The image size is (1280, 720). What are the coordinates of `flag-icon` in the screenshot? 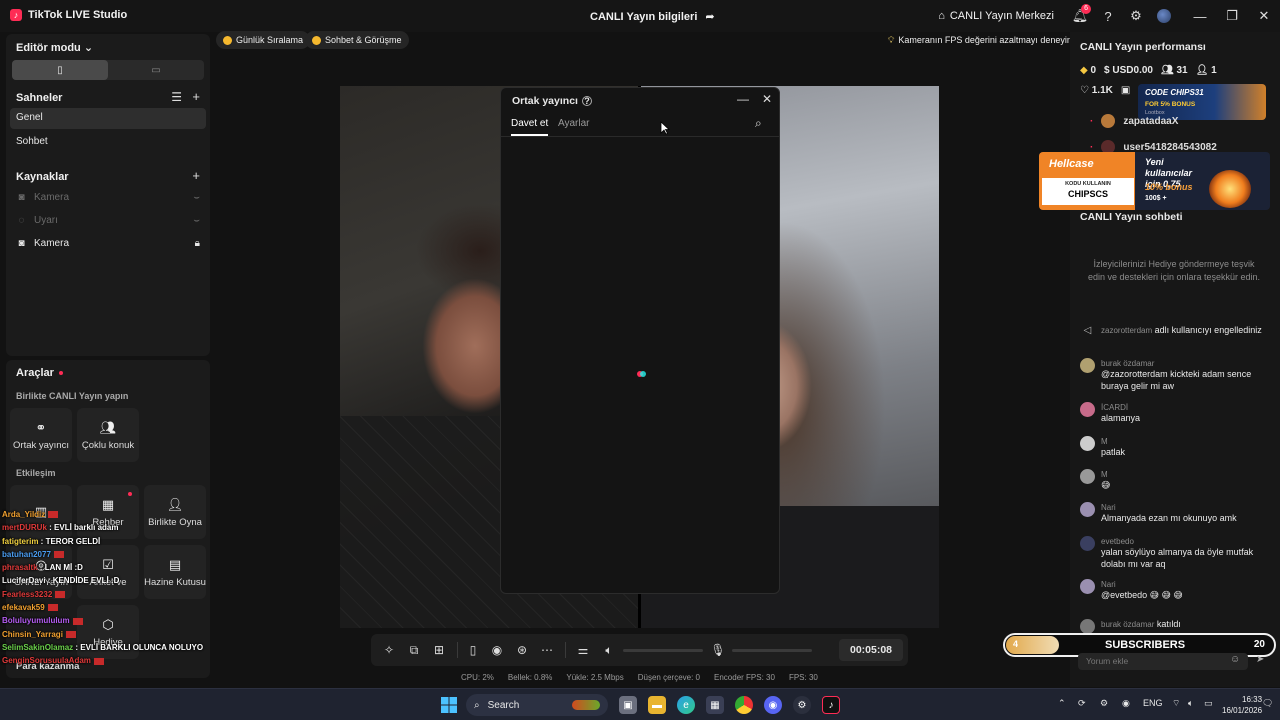 It's located at (60, 595).